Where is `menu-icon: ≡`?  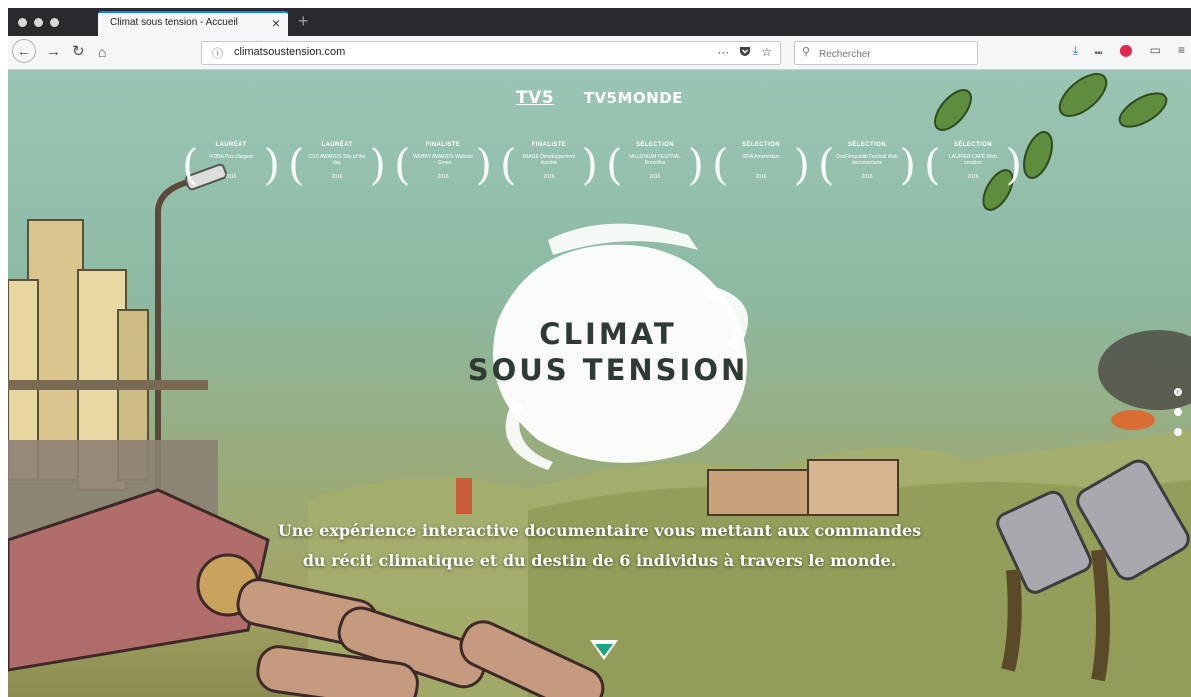
menu-icon: ≡ is located at coordinates (1181, 50).